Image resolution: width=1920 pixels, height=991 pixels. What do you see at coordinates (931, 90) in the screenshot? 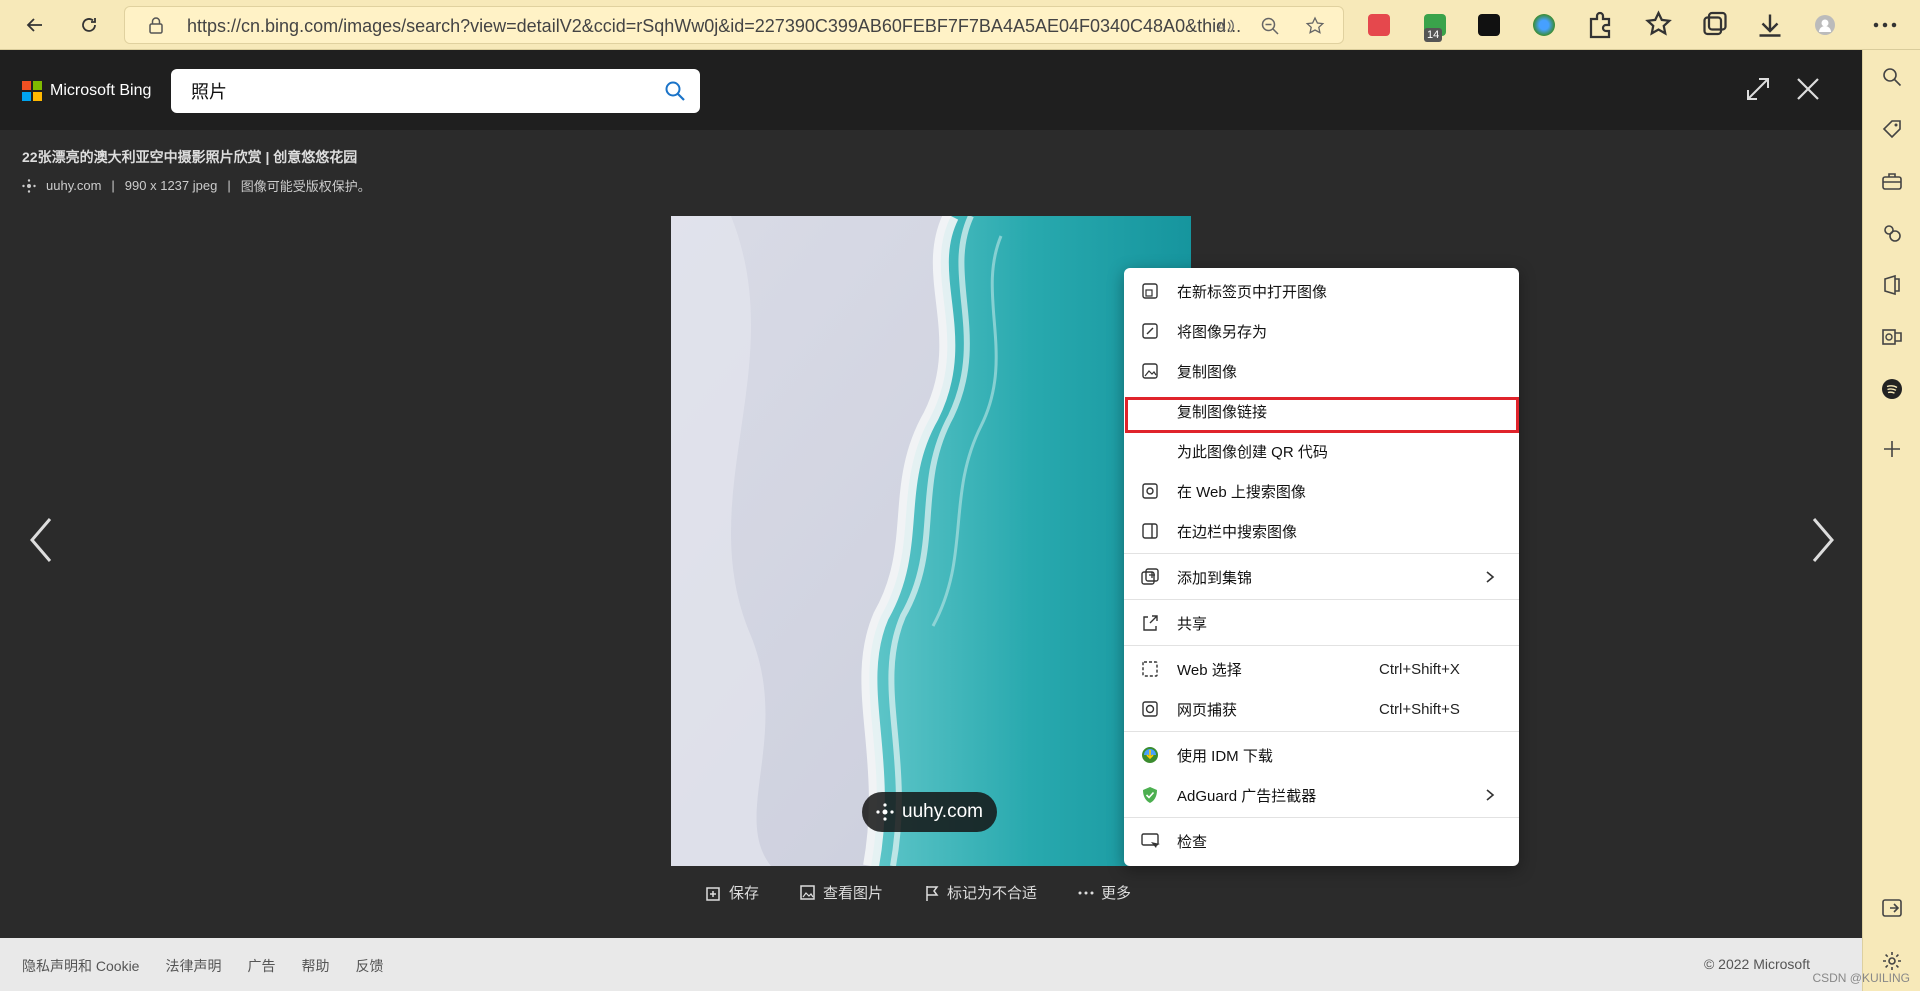
I see `bing-header: Microsoft Bing` at bounding box center [931, 90].